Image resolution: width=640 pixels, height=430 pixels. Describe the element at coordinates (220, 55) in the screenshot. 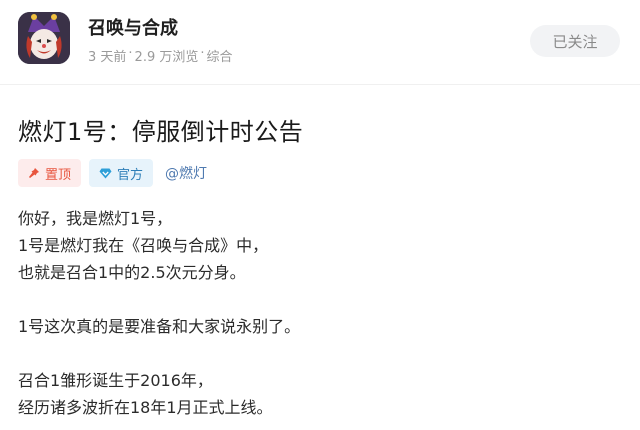

I see `post-category: 综合` at that location.